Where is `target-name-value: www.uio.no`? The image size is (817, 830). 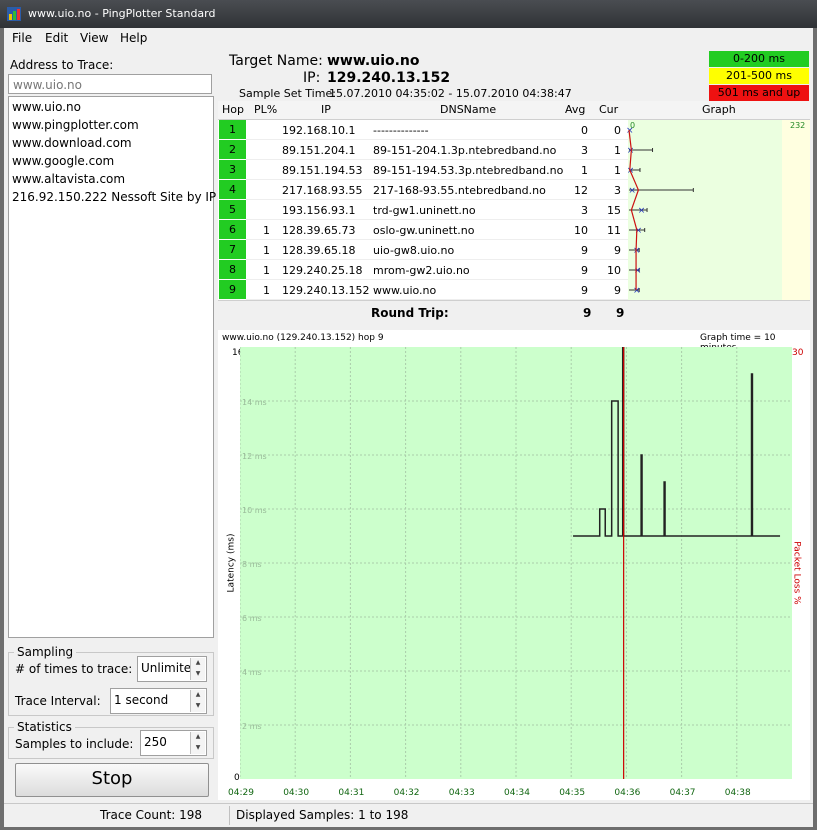 target-name-value: www.uio.no is located at coordinates (373, 61).